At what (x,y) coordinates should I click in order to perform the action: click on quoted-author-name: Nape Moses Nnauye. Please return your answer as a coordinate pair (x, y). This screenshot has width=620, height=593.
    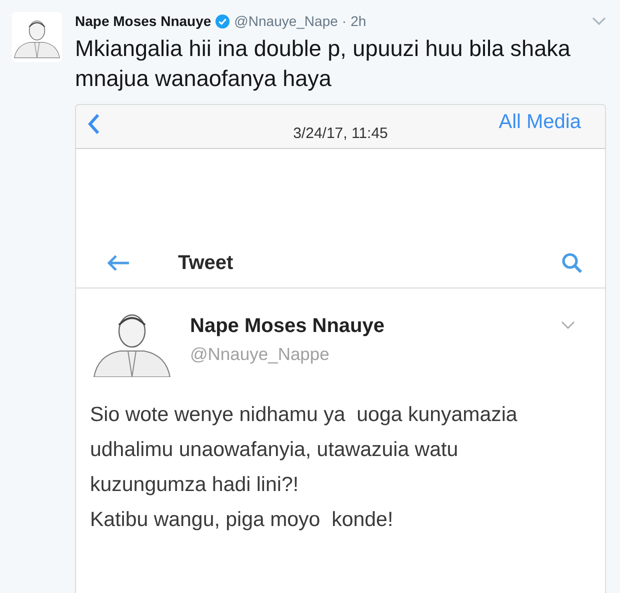
    Looking at the image, I should click on (288, 326).